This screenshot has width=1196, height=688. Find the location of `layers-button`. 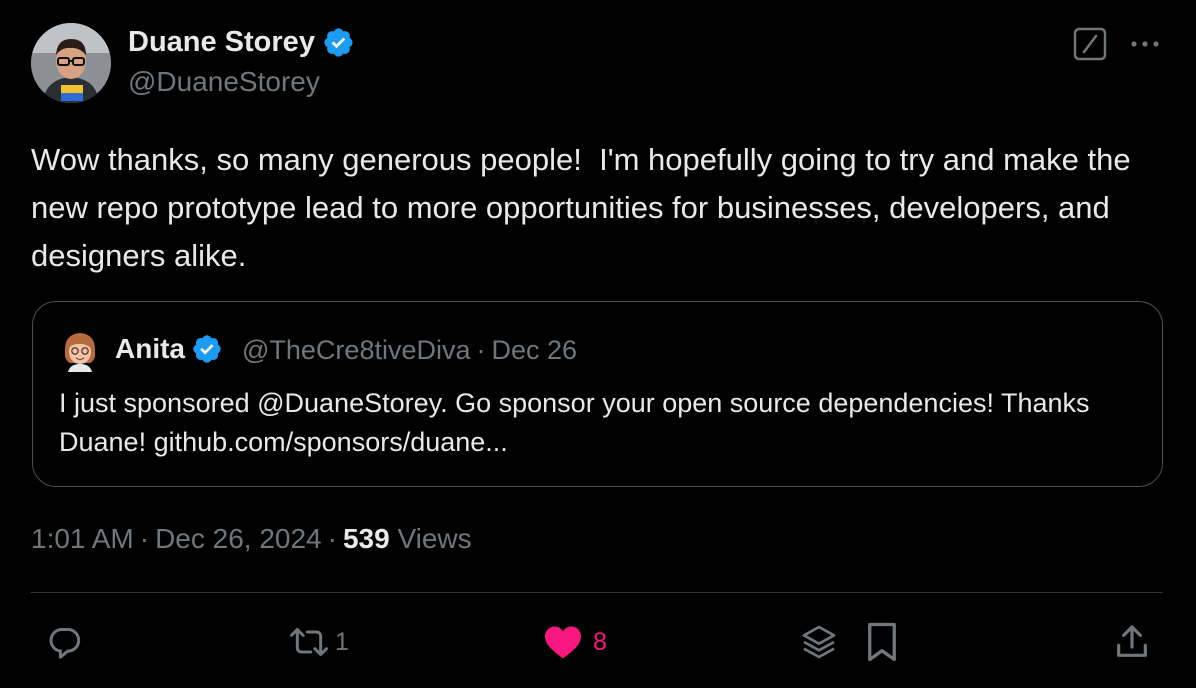

layers-button is located at coordinates (819, 642).